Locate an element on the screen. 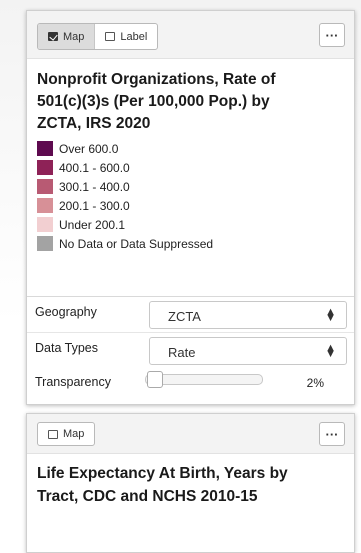 This screenshot has height=553, width=361. legend-label: 200.1 - 300.0 is located at coordinates (94, 205).